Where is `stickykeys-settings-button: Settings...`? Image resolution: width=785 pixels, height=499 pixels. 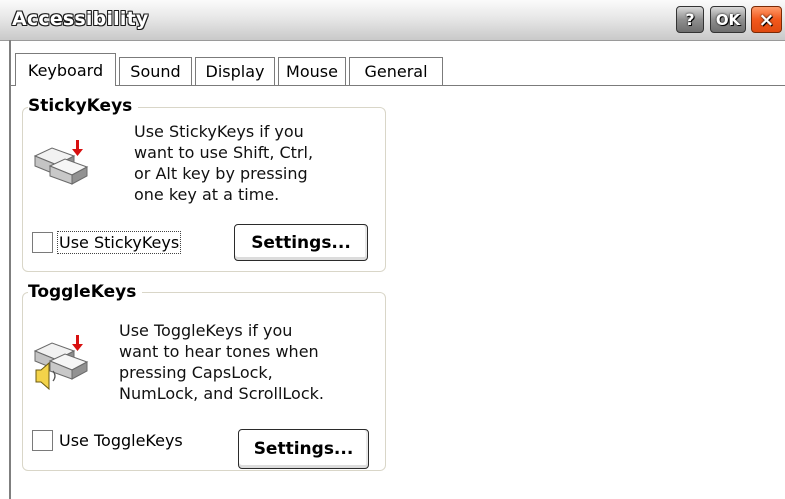 stickykeys-settings-button: Settings... is located at coordinates (301, 242).